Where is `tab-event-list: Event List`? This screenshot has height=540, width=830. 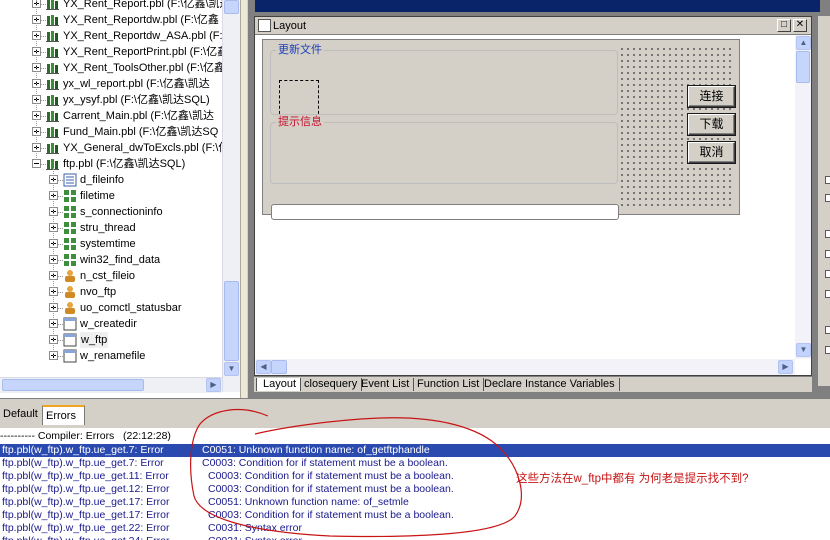
tab-event-list: Event List is located at coordinates (385, 384).